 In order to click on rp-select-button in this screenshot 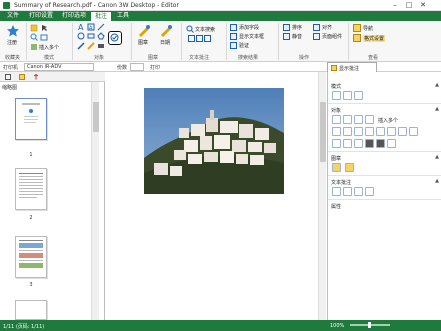, I will do `click(347, 95)`.